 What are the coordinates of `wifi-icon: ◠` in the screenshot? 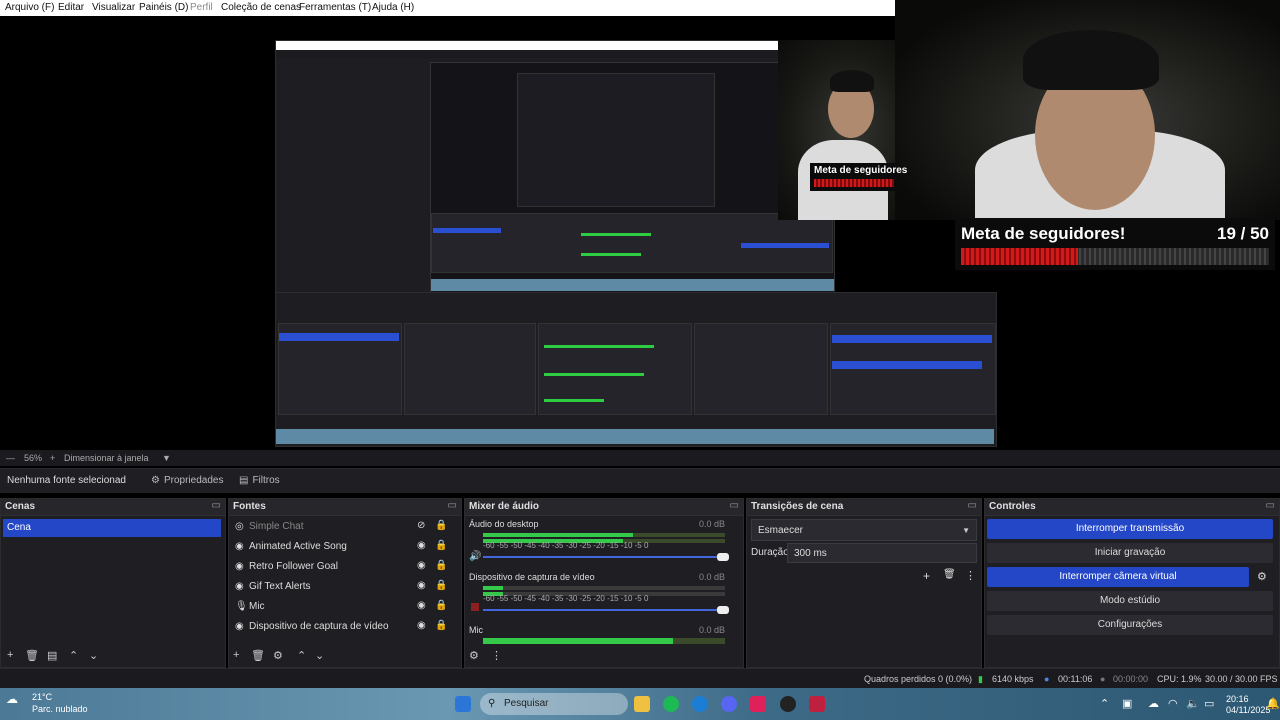 It's located at (1173, 703).